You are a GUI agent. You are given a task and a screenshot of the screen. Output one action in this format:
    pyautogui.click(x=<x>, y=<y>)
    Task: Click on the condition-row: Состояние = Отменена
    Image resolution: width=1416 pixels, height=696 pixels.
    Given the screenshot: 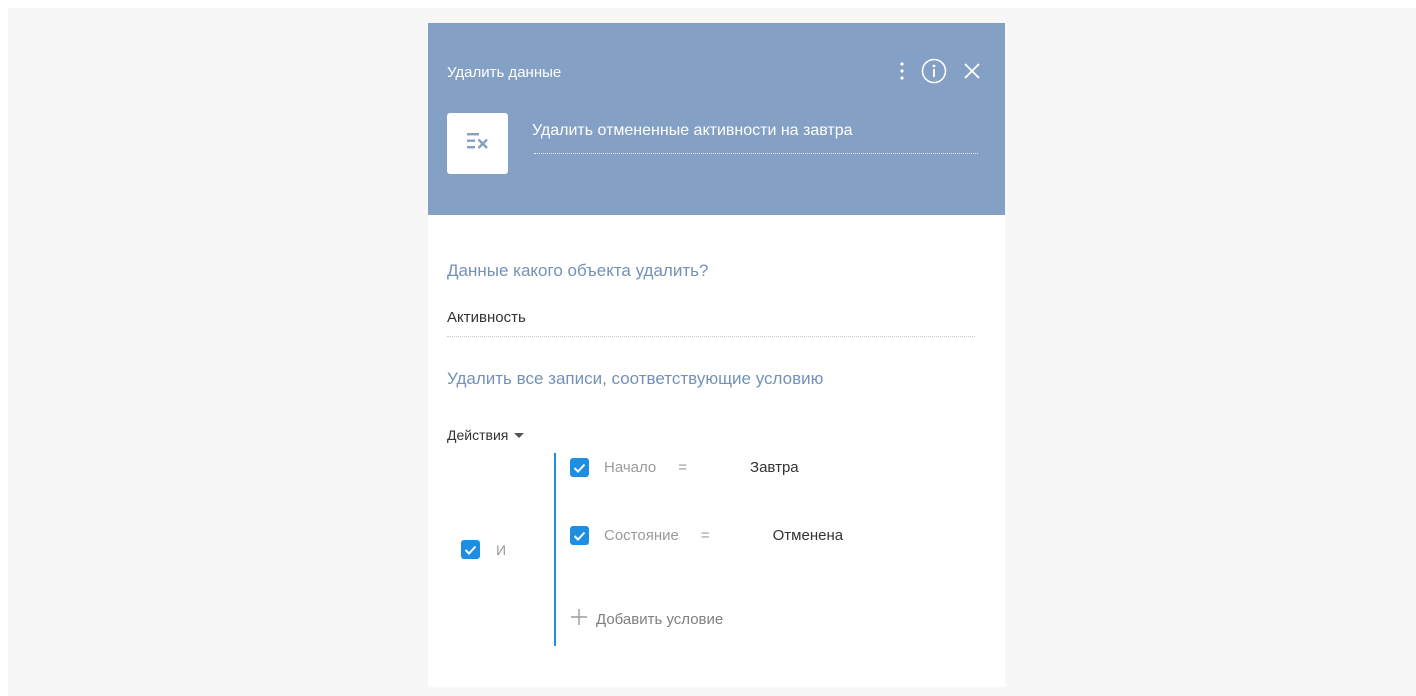 What is the action you would take?
    pyautogui.click(x=706, y=535)
    